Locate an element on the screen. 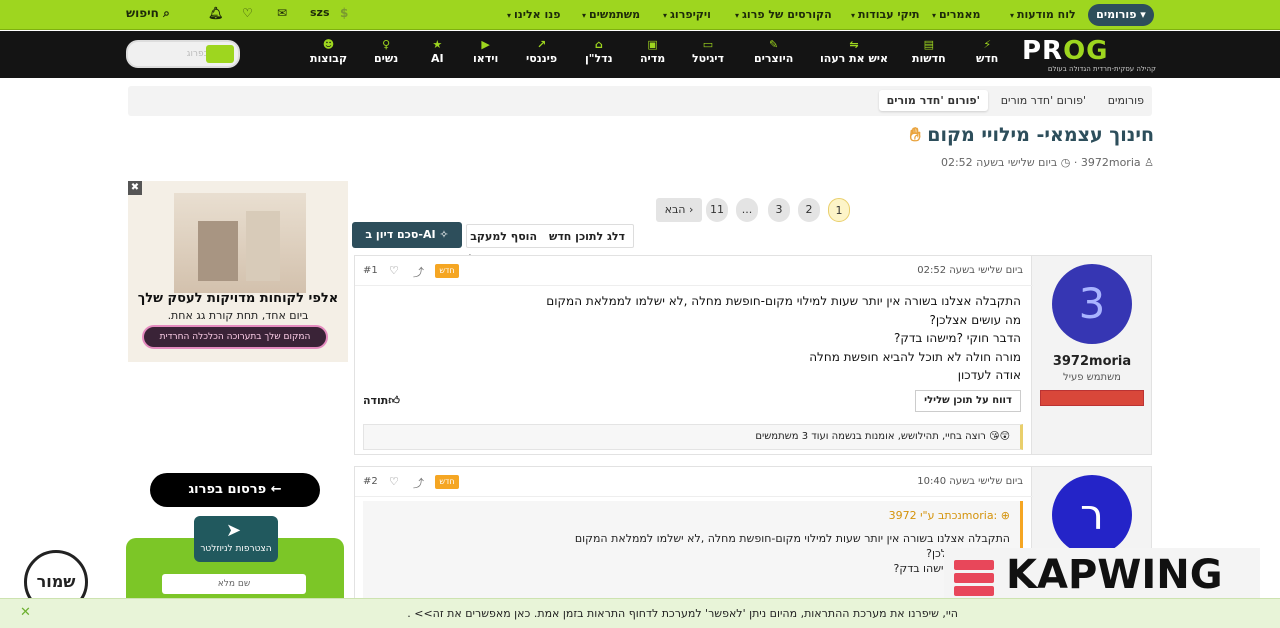  breadcrumb-item: פורום 'חדר מורים' is located at coordinates (1043, 100).